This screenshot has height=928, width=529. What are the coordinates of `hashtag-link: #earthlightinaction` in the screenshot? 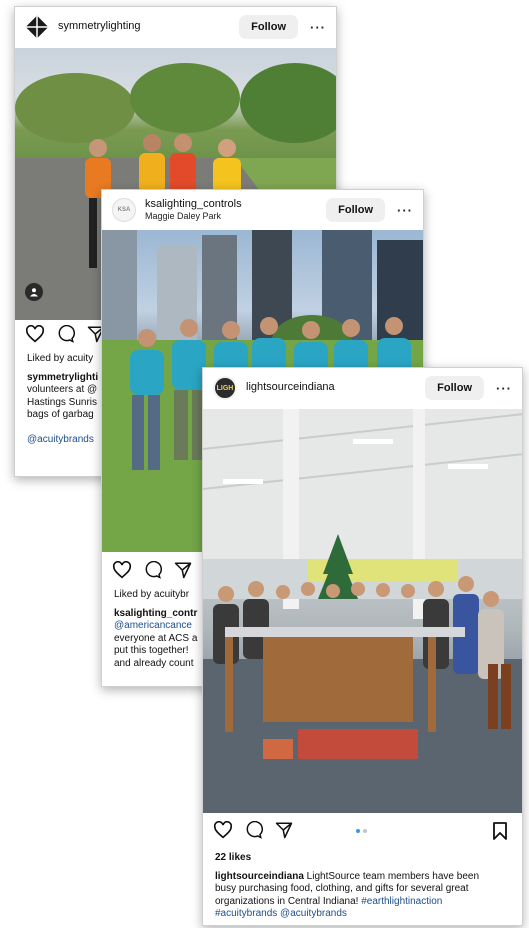 It's located at (401, 901).